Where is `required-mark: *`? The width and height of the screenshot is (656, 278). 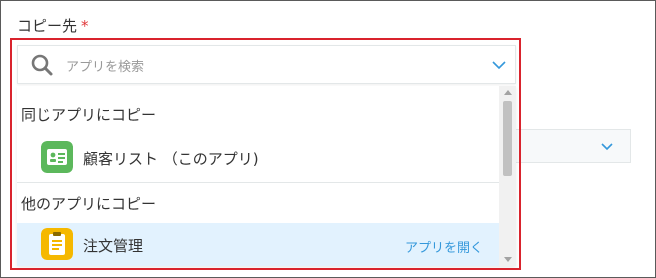 required-mark: * is located at coordinates (85, 26).